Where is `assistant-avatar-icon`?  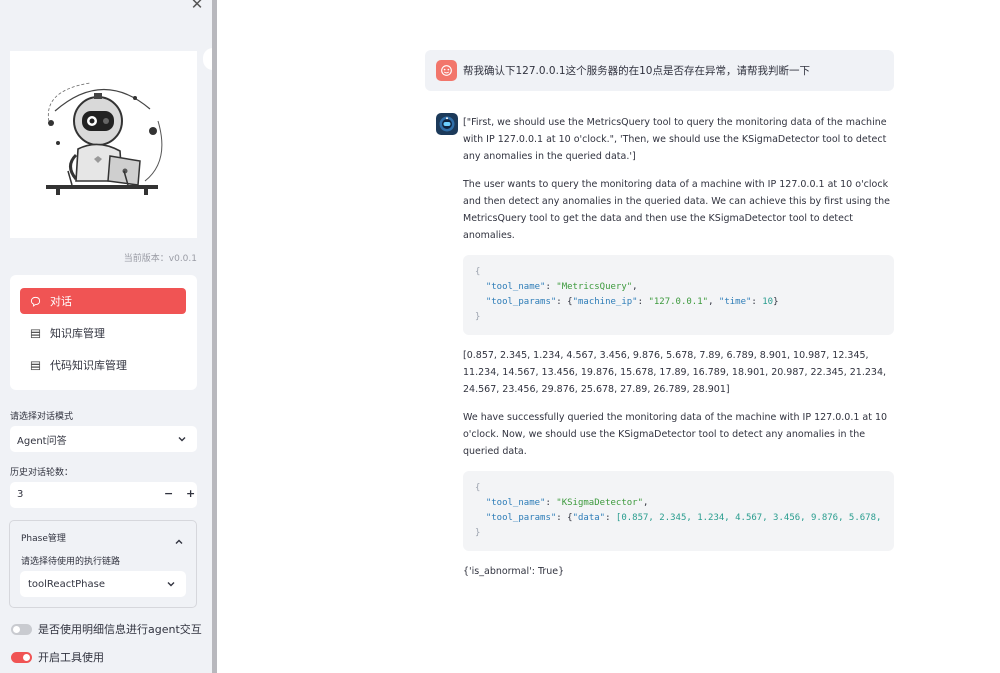
assistant-avatar-icon is located at coordinates (447, 124).